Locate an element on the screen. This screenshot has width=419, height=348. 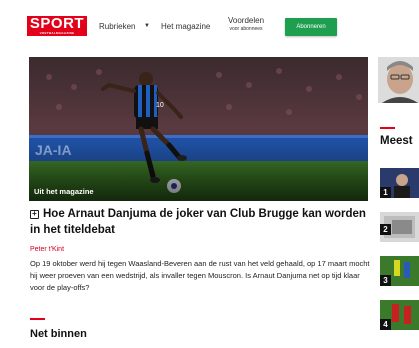
person-photo is located at coordinates (398, 80).